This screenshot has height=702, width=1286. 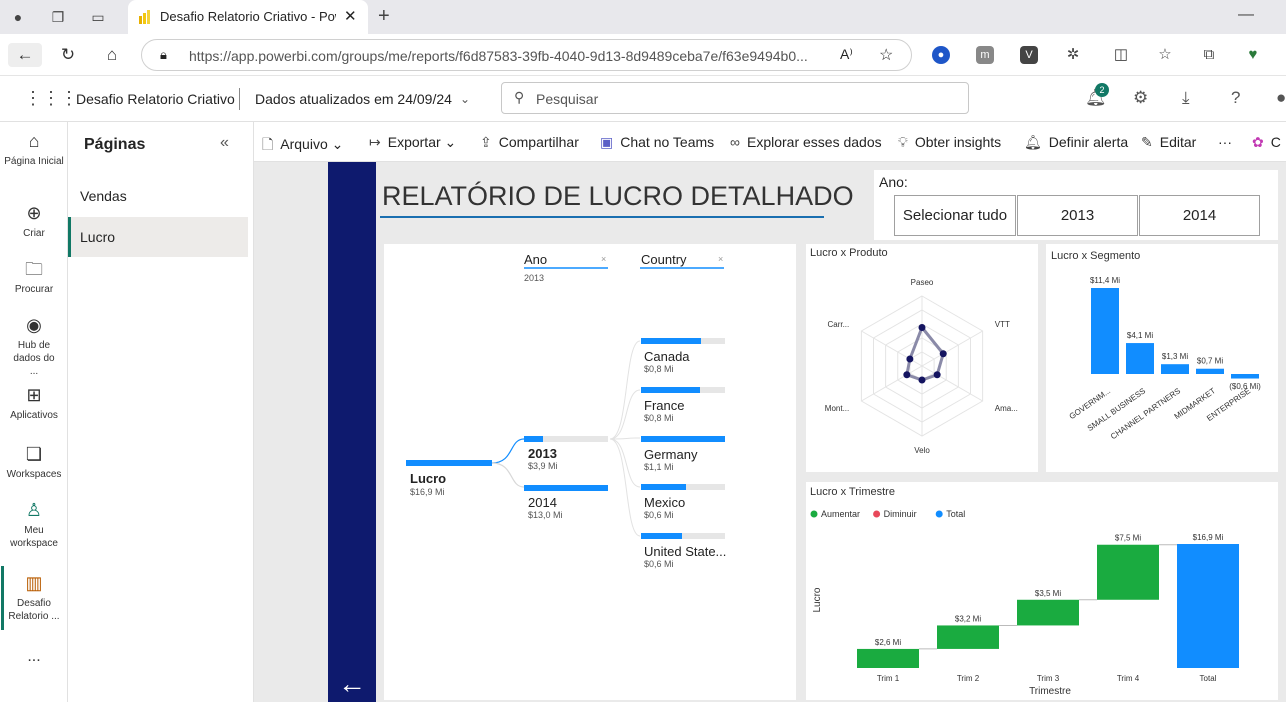 I want to click on chevron-down-icon: ⌄, so click(x=465, y=99).